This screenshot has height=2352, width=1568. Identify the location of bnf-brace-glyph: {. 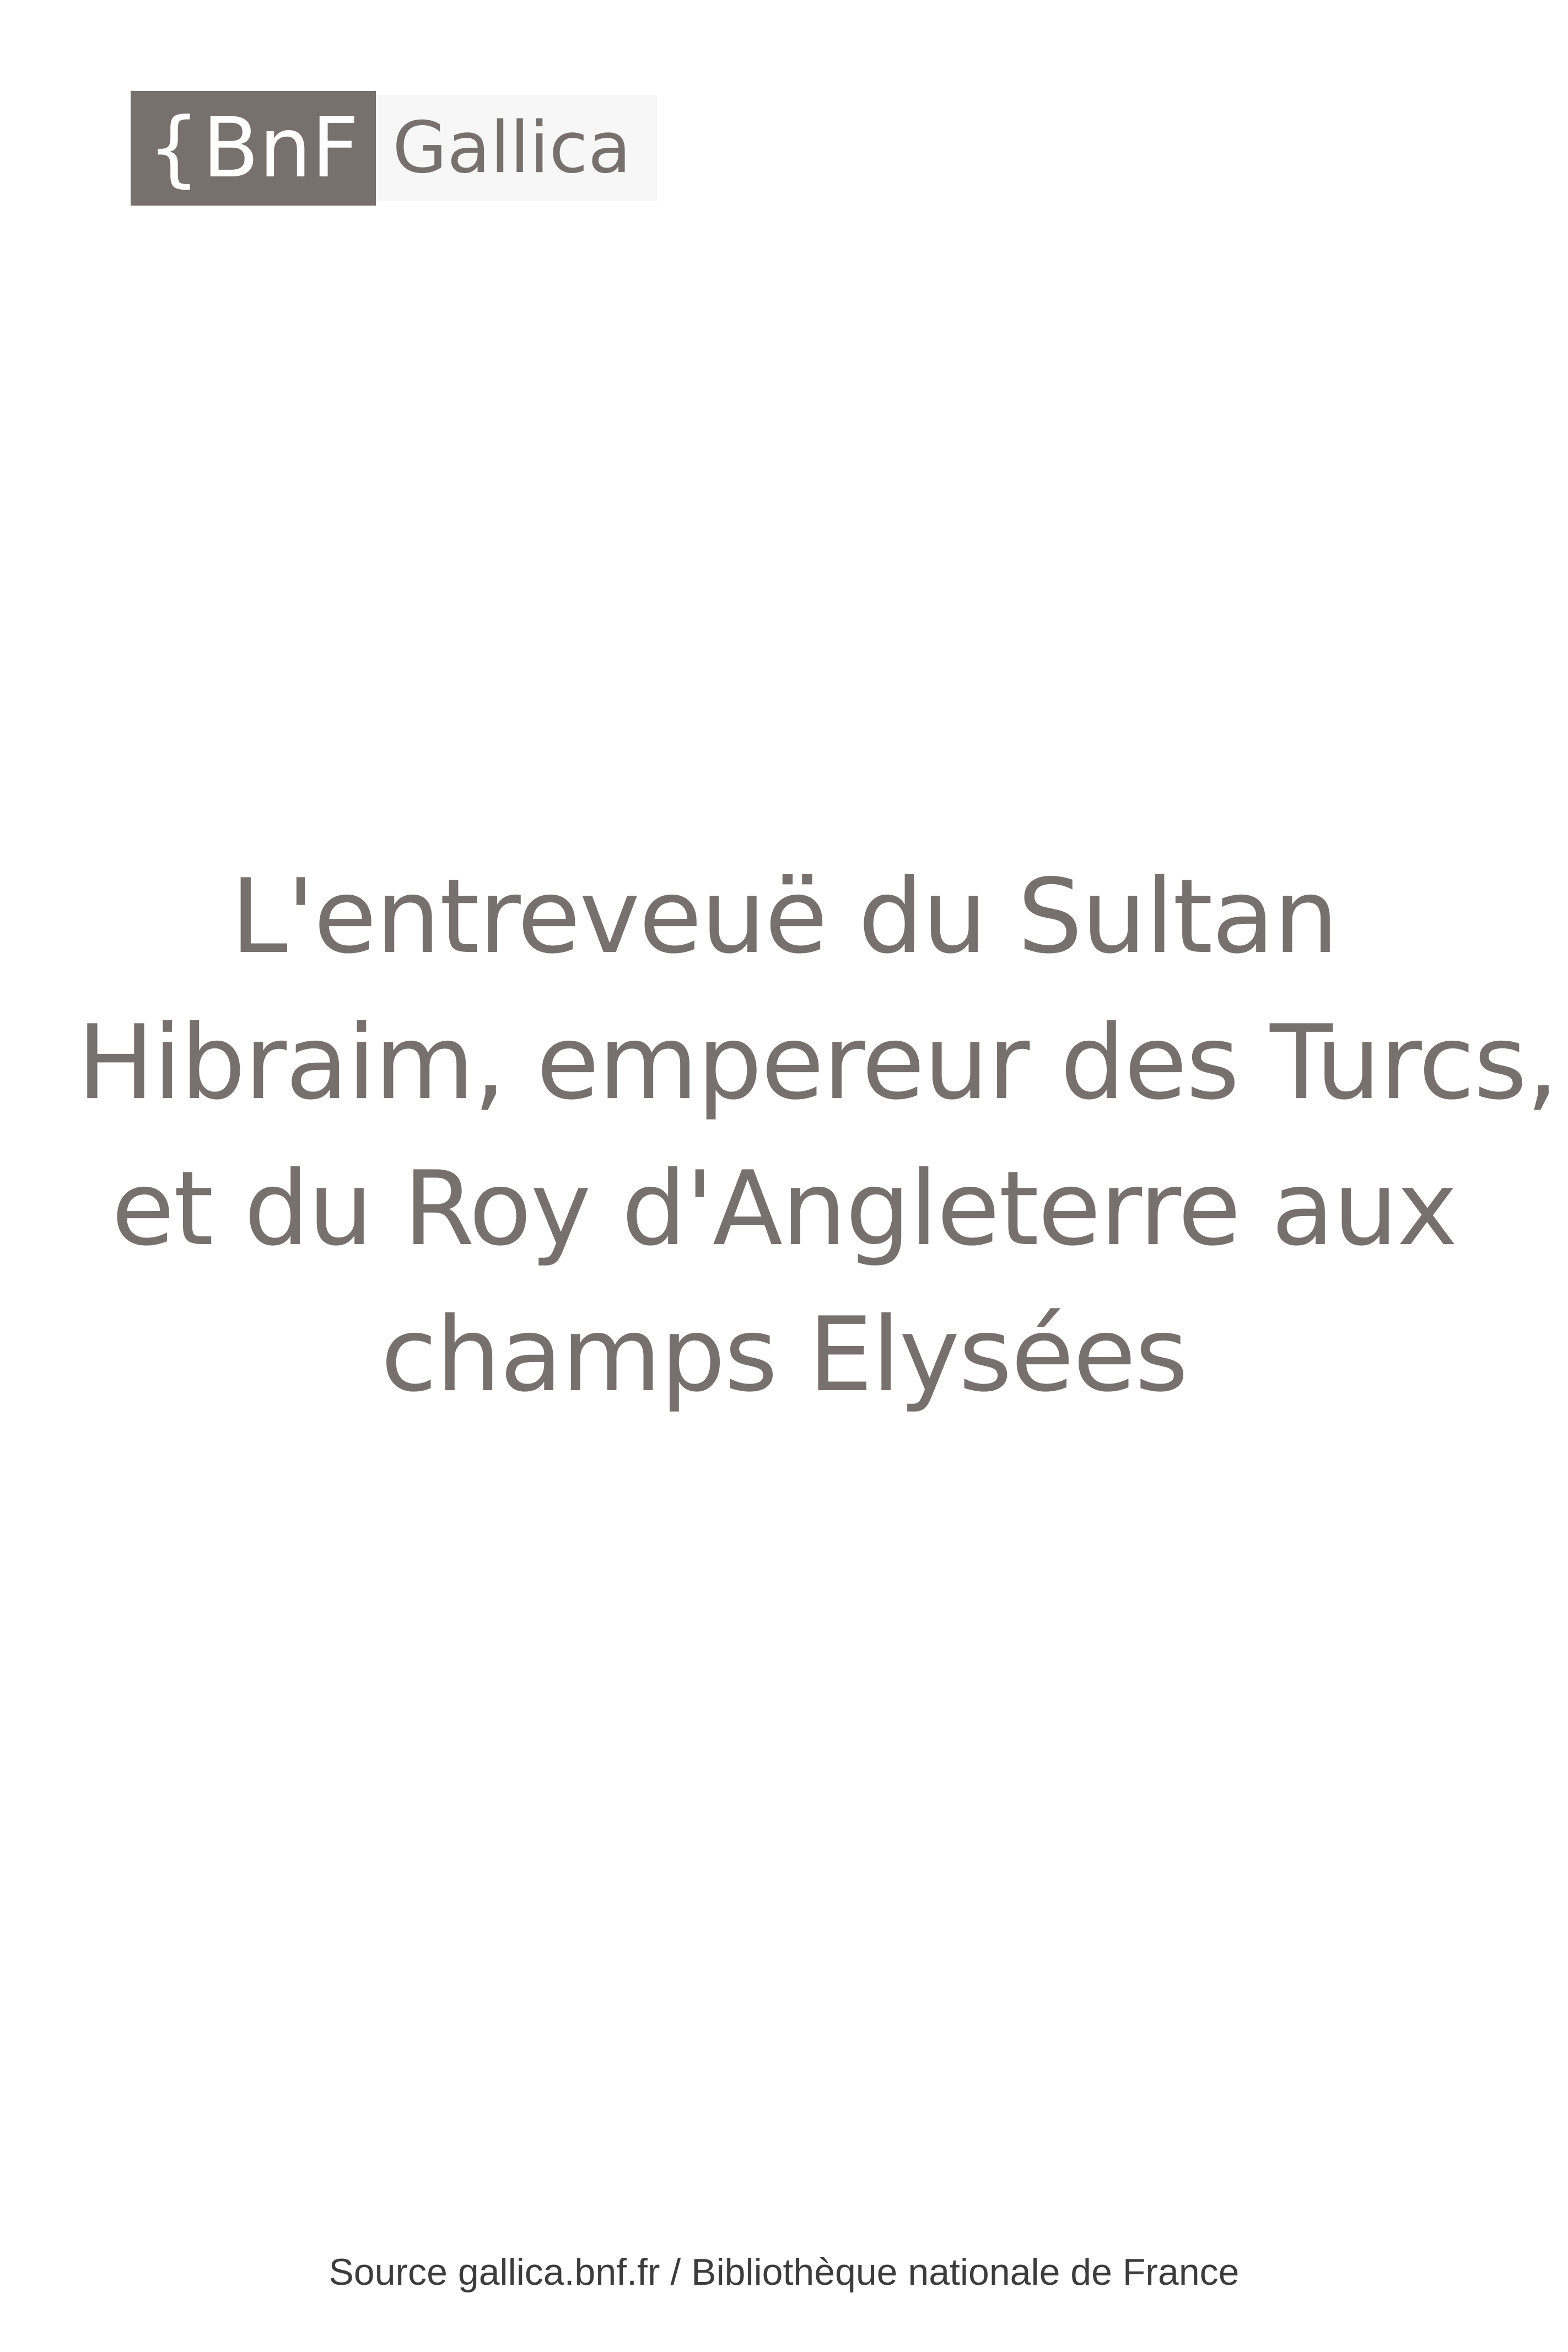
(174, 148).